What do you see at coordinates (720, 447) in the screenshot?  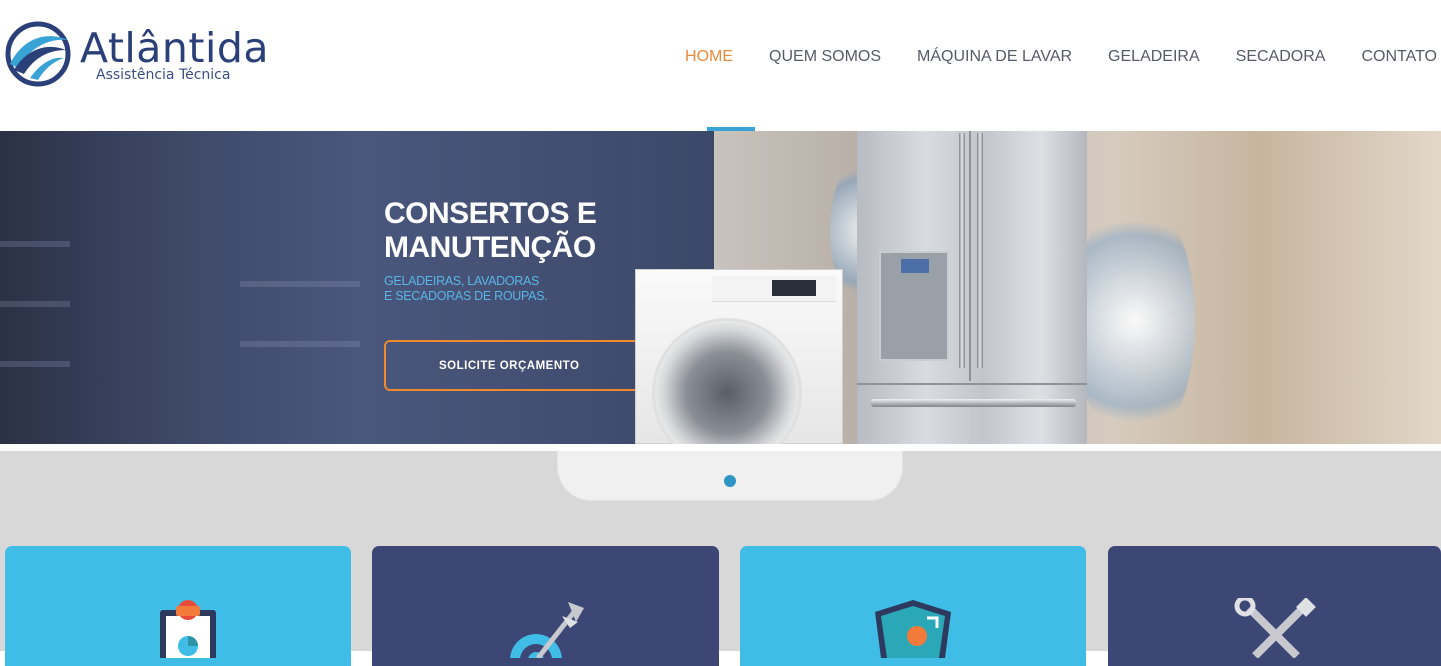 I see `hero-bottom-band` at bounding box center [720, 447].